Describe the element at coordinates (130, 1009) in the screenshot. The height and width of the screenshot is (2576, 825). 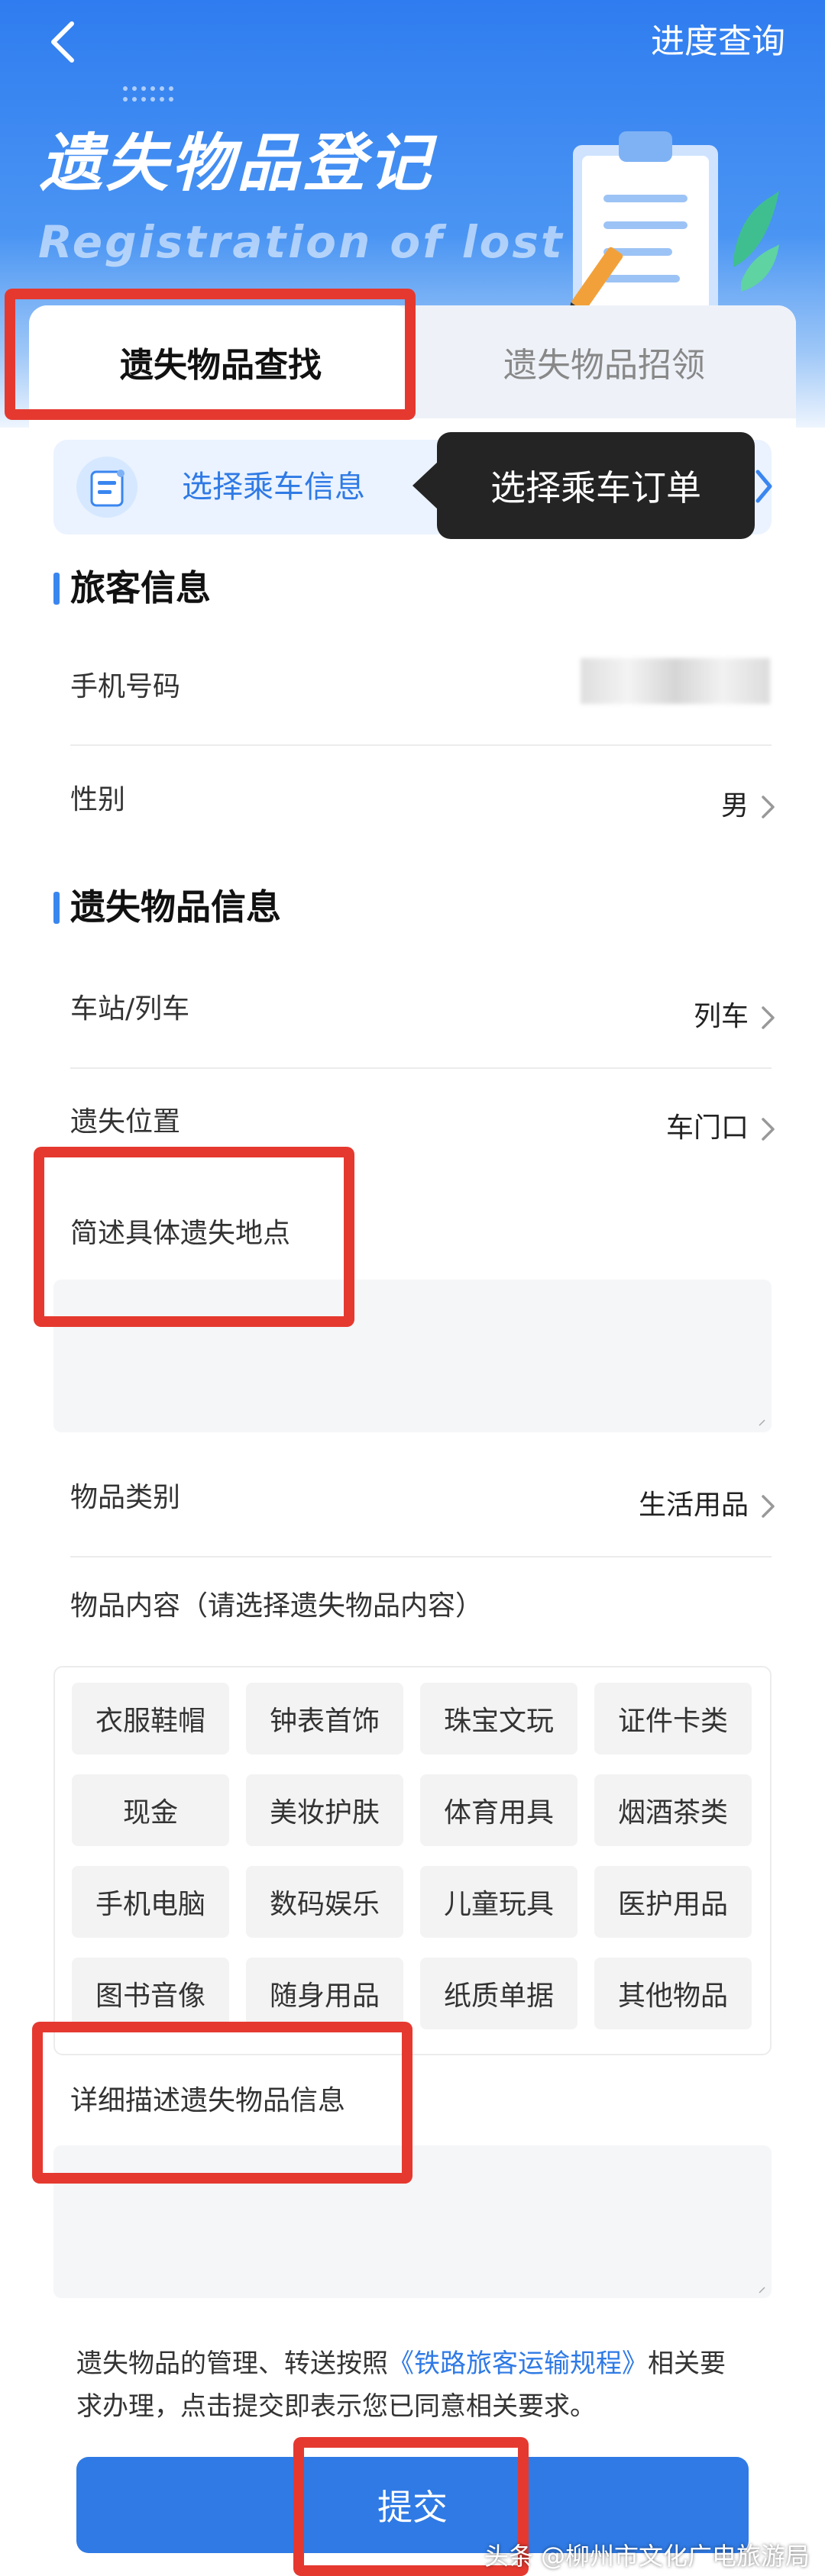
I see `station-label: 车站/列车` at that location.